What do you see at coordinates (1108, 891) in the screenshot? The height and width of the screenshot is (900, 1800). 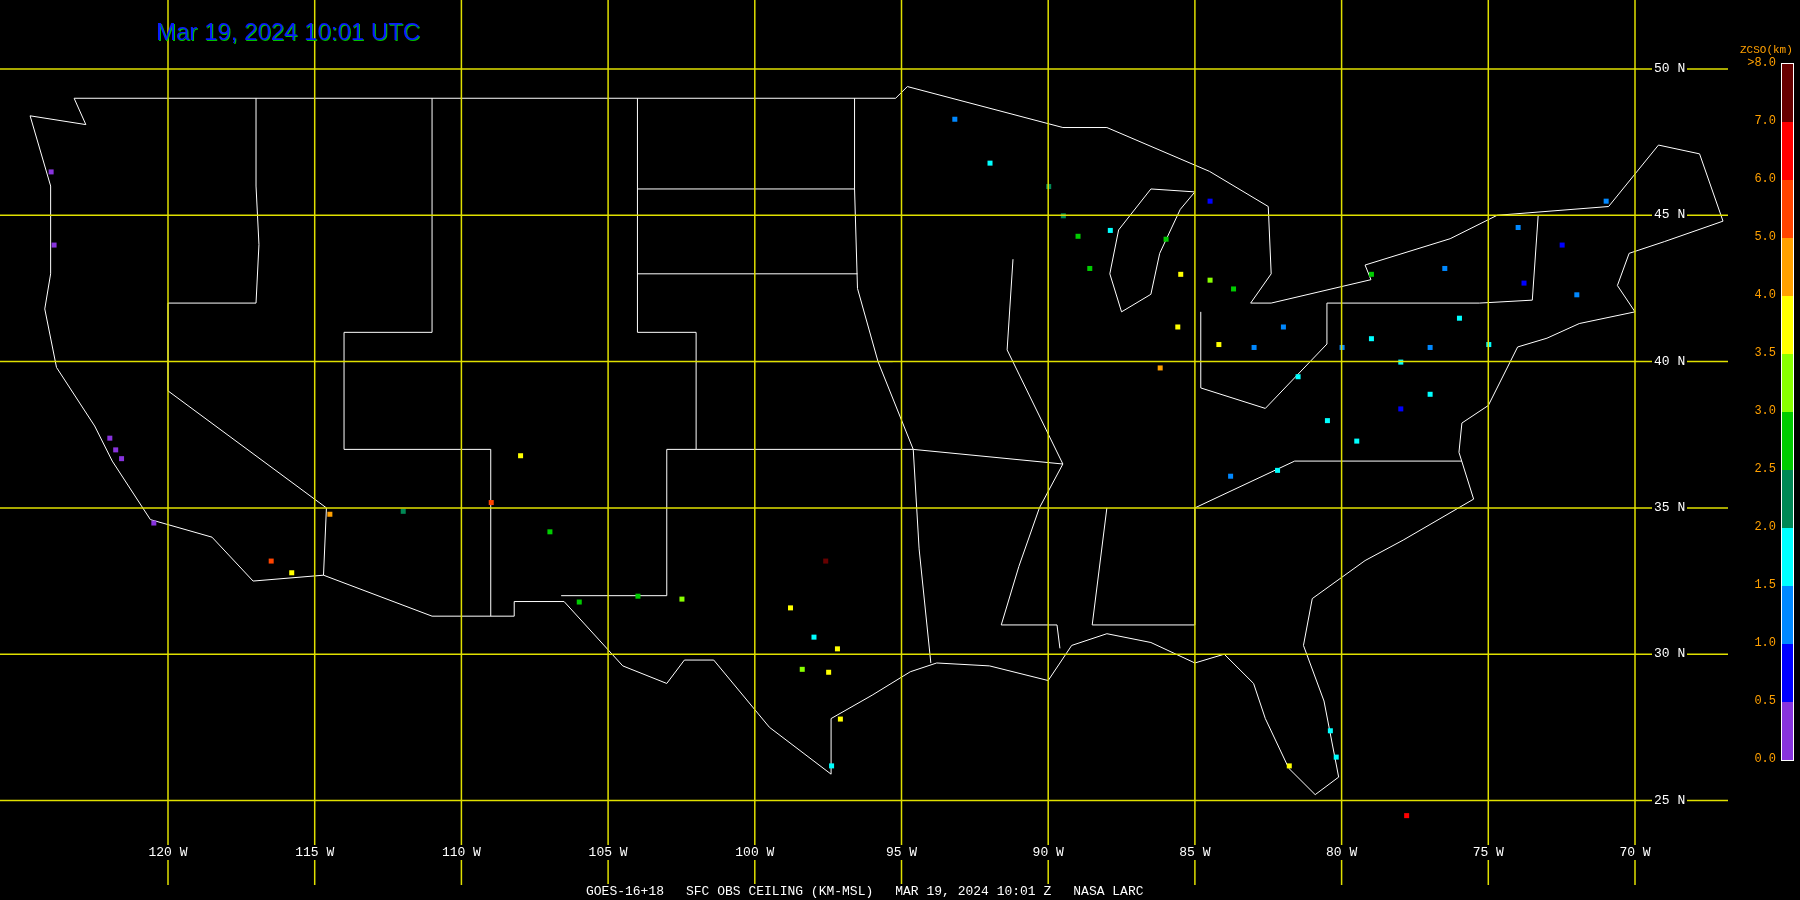 I see `caption-text: NASA LARC` at bounding box center [1108, 891].